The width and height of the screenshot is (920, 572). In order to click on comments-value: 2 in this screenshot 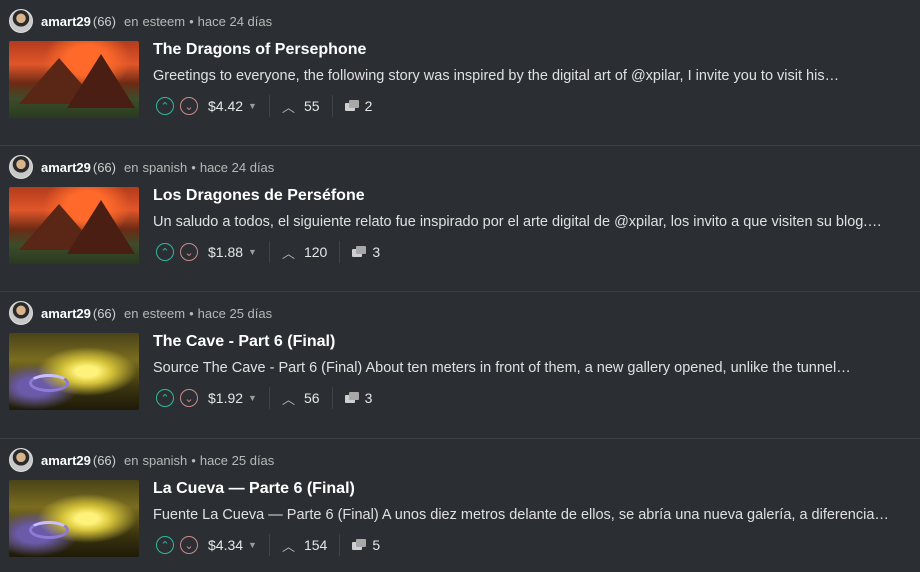, I will do `click(368, 106)`.